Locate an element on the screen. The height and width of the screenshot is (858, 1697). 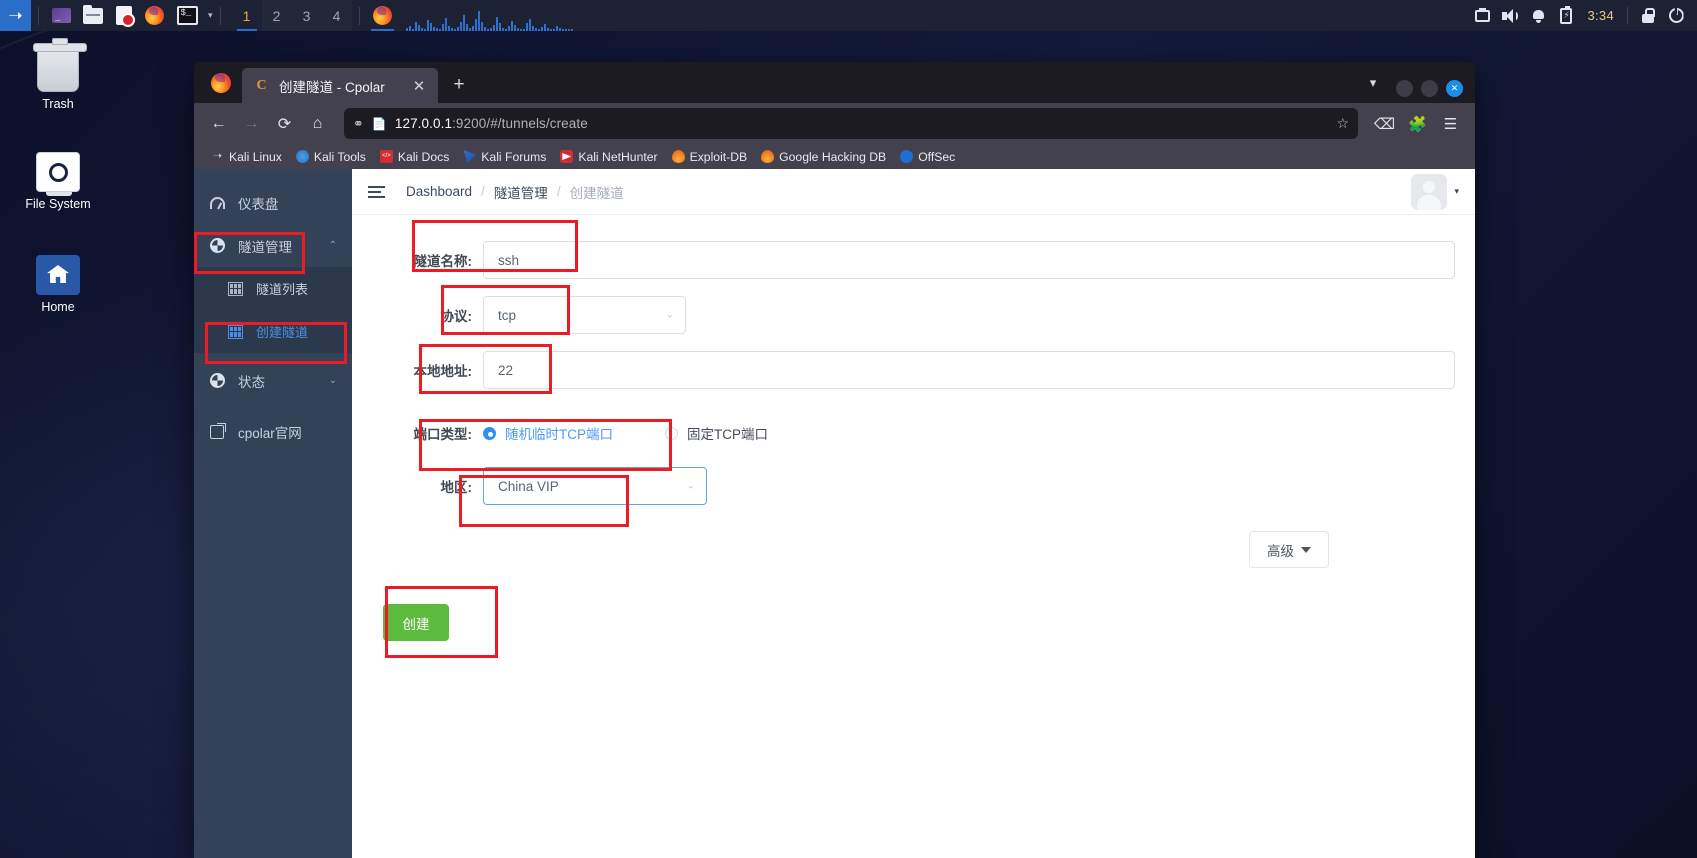
terminal-icon: $_ is located at coordinates (187, 15).